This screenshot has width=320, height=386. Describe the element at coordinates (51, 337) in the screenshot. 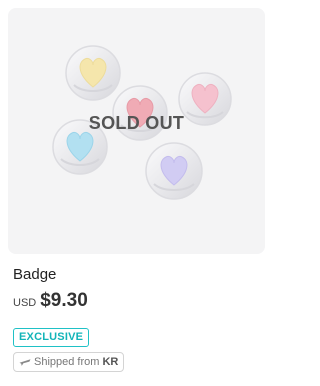

I see `exclusive-badge: EXCLUSIVE` at that location.